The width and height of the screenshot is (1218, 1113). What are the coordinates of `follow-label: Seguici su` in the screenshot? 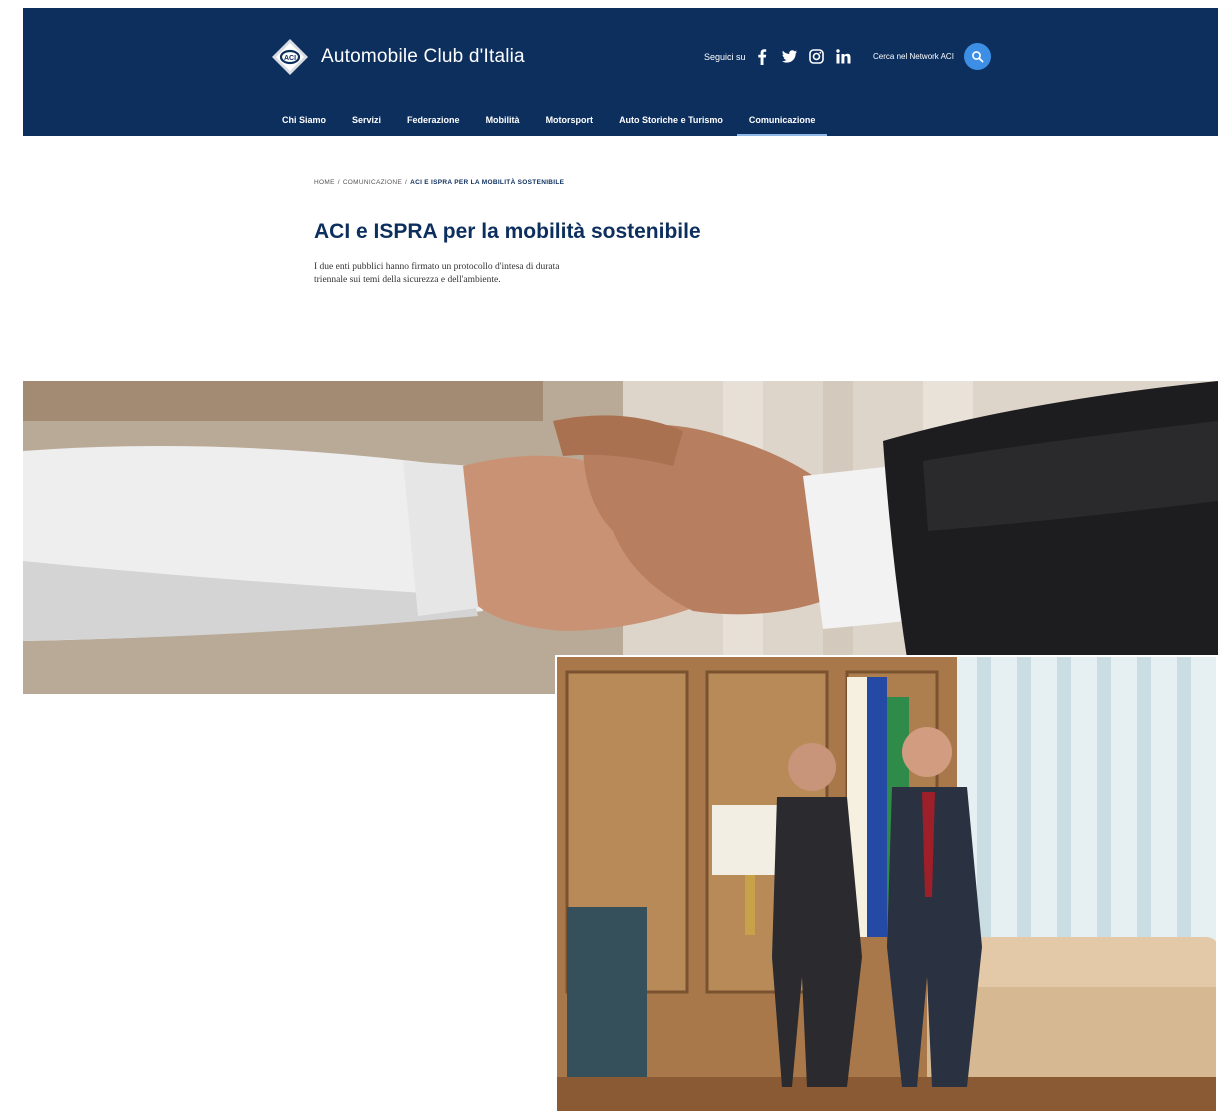 It's located at (725, 56).